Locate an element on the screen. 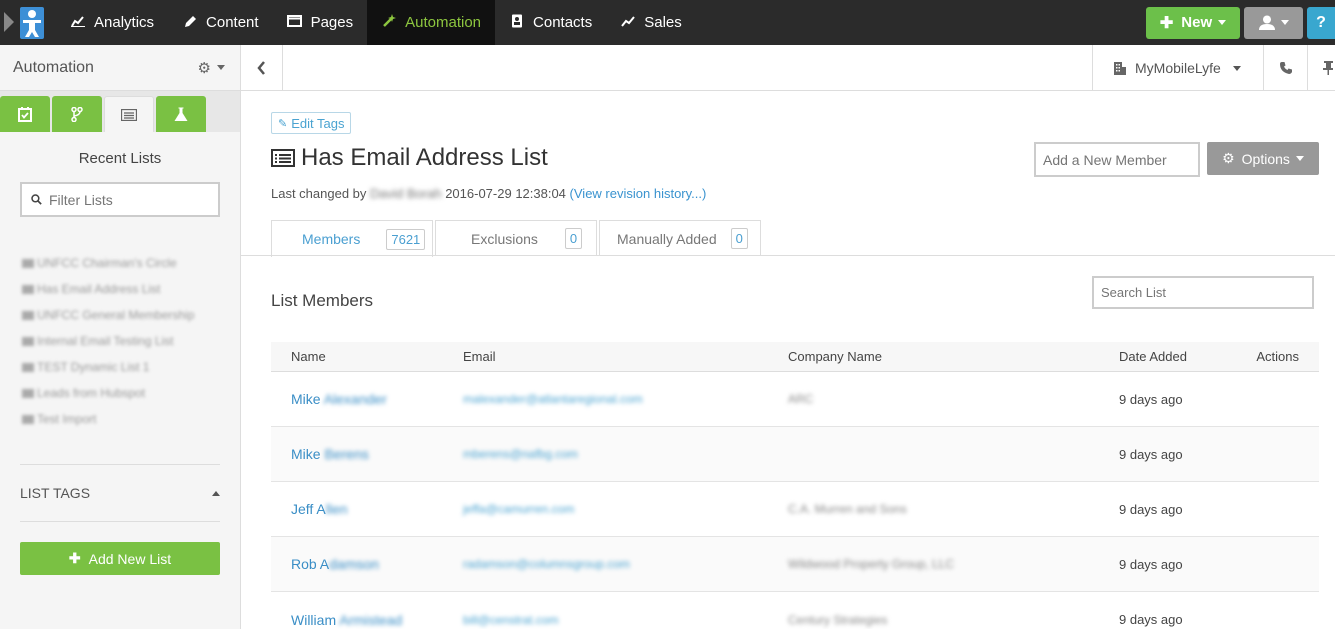  nav-content: Content is located at coordinates (220, 22).